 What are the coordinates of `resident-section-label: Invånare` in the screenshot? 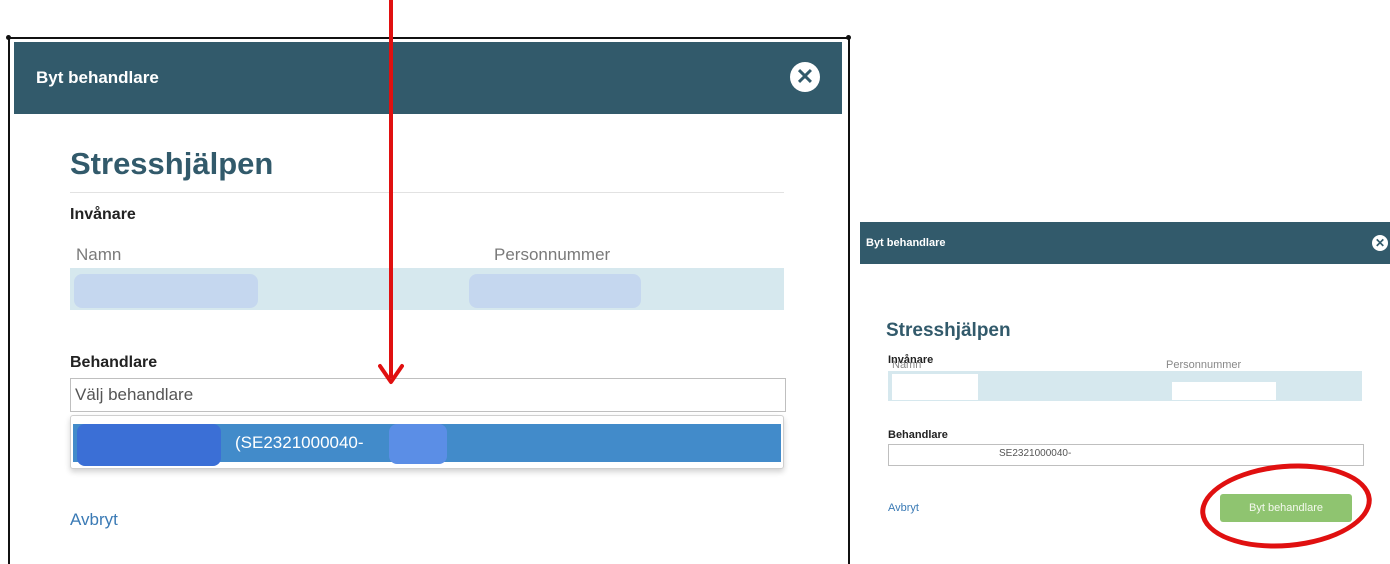 It's located at (103, 214).